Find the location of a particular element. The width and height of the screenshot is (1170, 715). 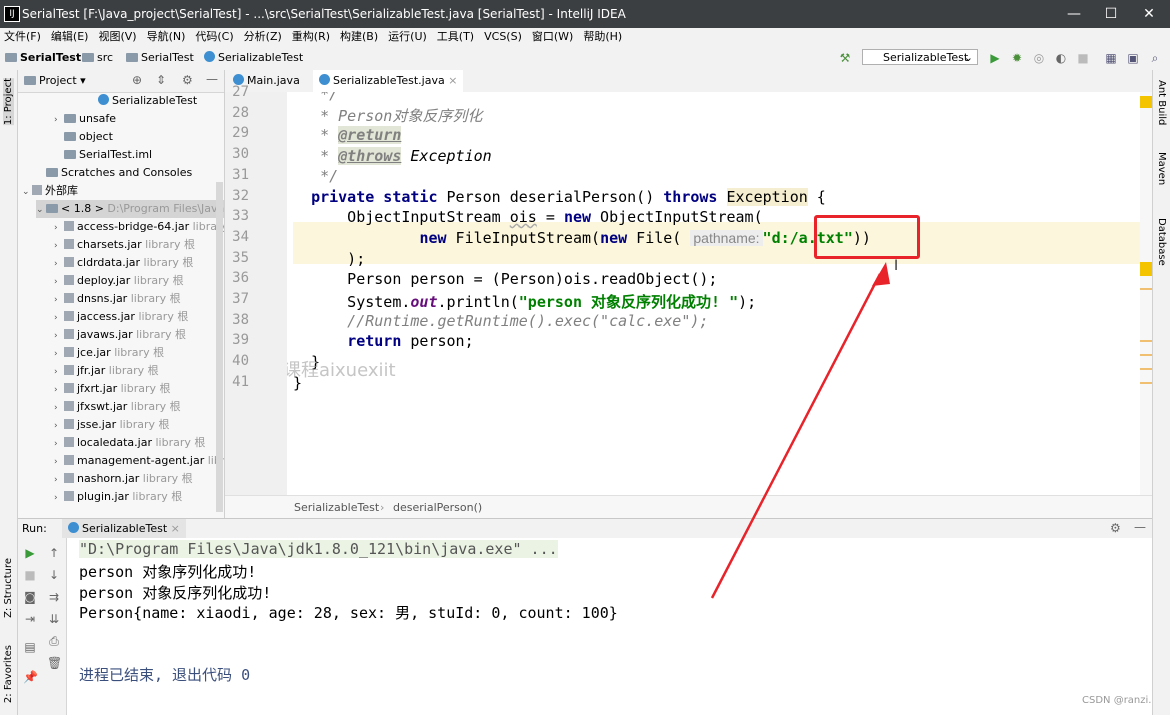

menu-item: 代码(C) is located at coordinates (214, 37).